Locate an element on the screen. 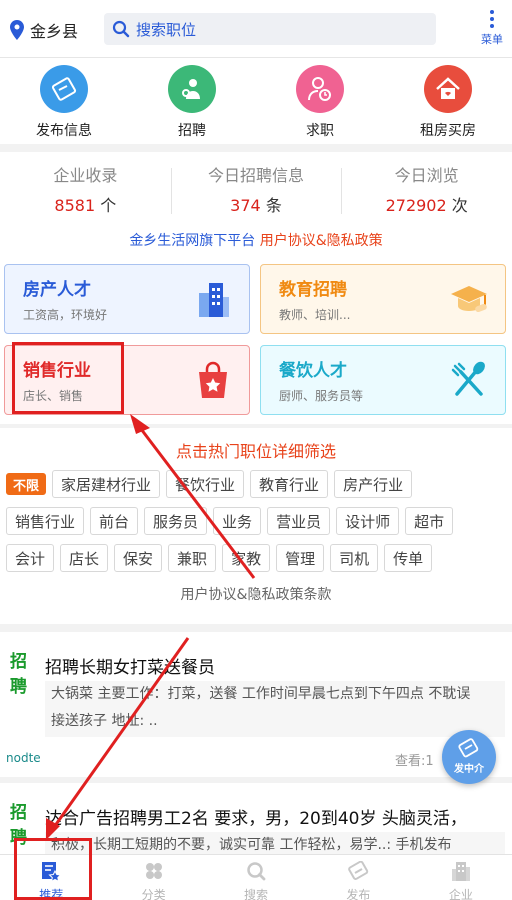 Image resolution: width=512 pixels, height=900 pixels. platform-line: 金乡生活网旗下平台 用户协议&隐私政策 is located at coordinates (256, 241).